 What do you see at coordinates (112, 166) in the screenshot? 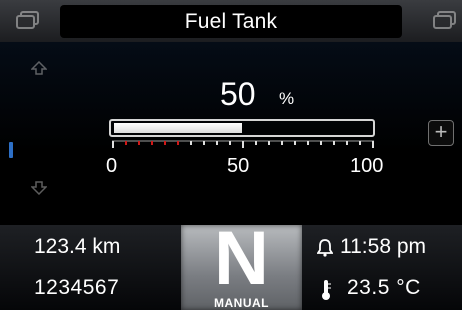
I see `scale-label-min: 0` at bounding box center [112, 166].